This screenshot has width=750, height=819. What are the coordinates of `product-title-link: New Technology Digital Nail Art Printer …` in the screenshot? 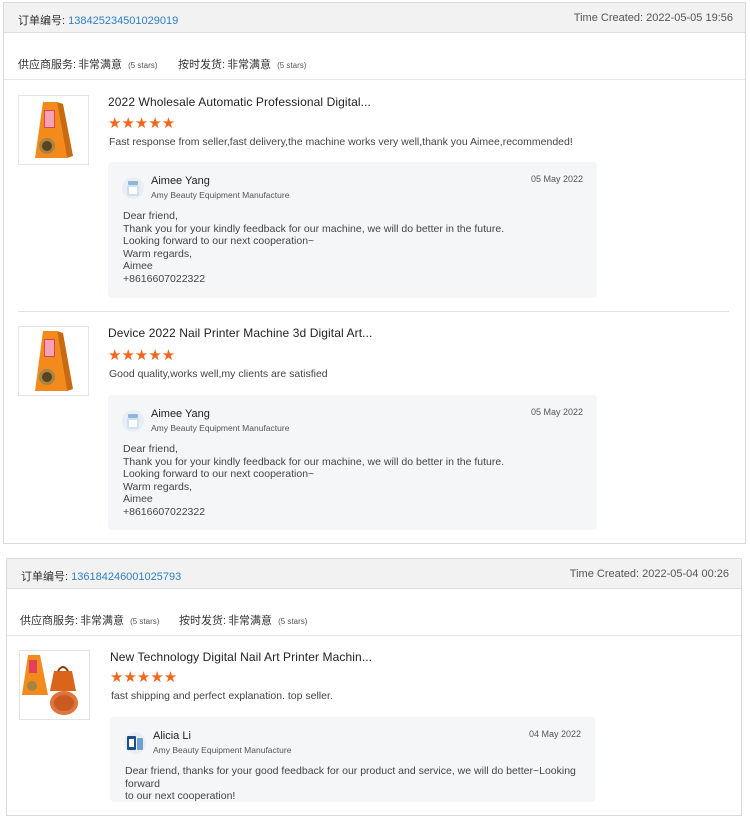 It's located at (241, 657).